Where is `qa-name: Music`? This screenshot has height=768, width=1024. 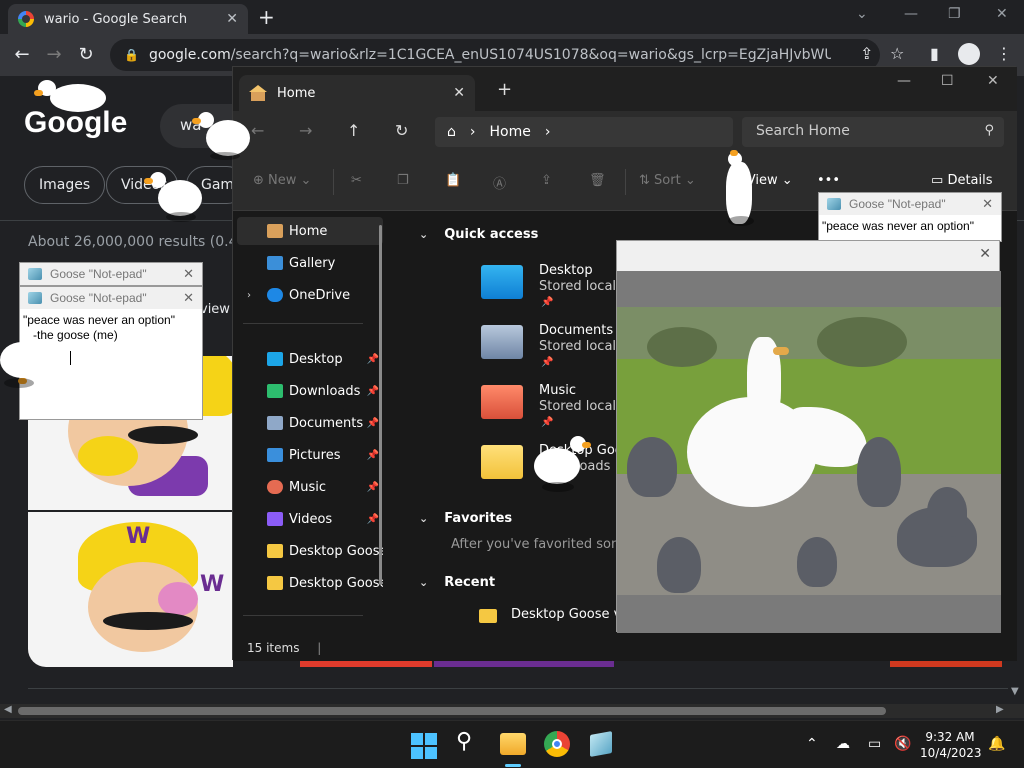
qa-name: Music is located at coordinates (557, 390).